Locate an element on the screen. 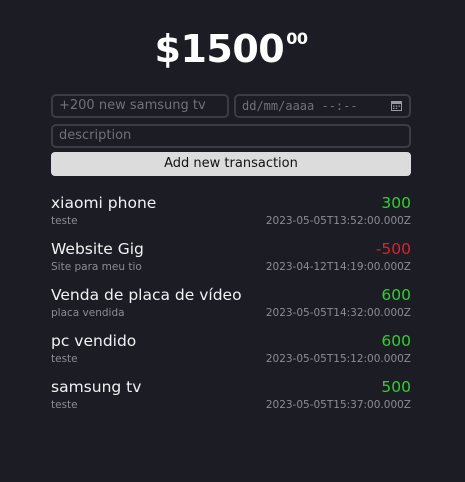  balance-display: $1500 00 is located at coordinates (231, 53).